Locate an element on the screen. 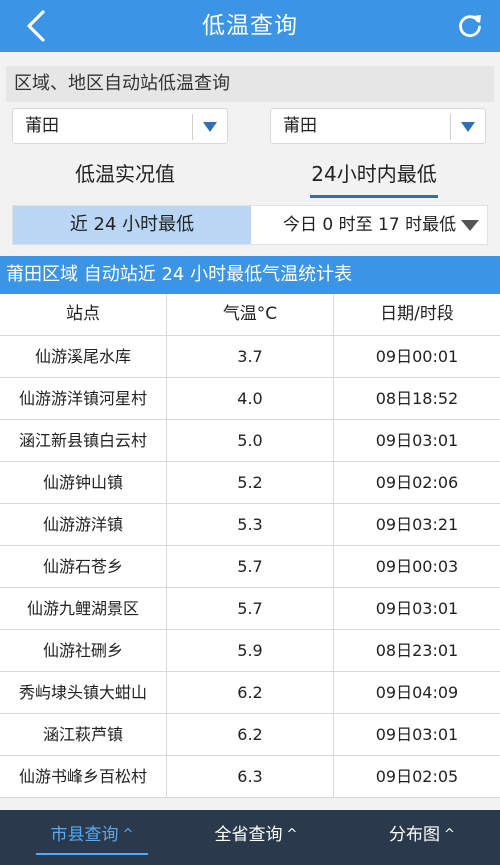 The image size is (500, 865). header-temperature: 气温°C is located at coordinates (250, 314).